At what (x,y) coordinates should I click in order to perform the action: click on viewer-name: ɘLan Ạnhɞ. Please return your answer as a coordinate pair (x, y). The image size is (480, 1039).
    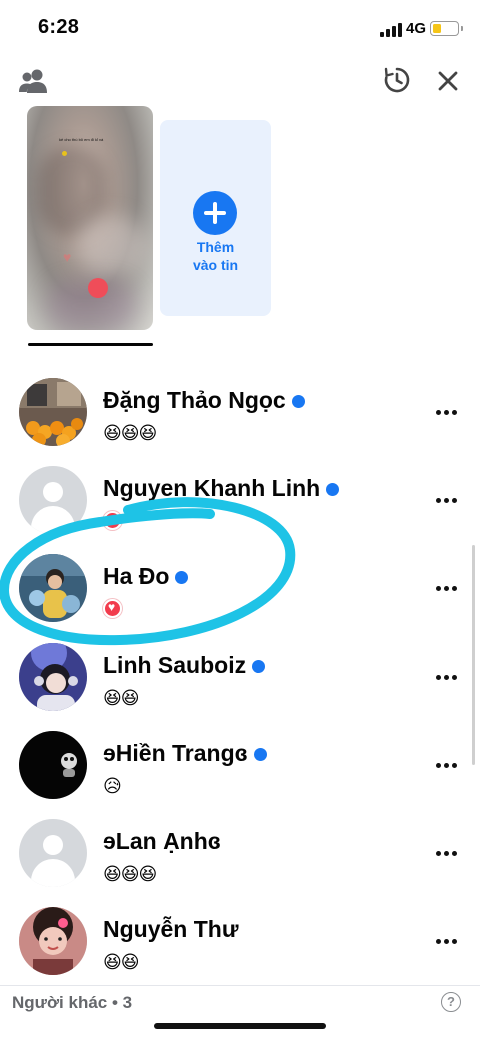
    Looking at the image, I should click on (162, 841).